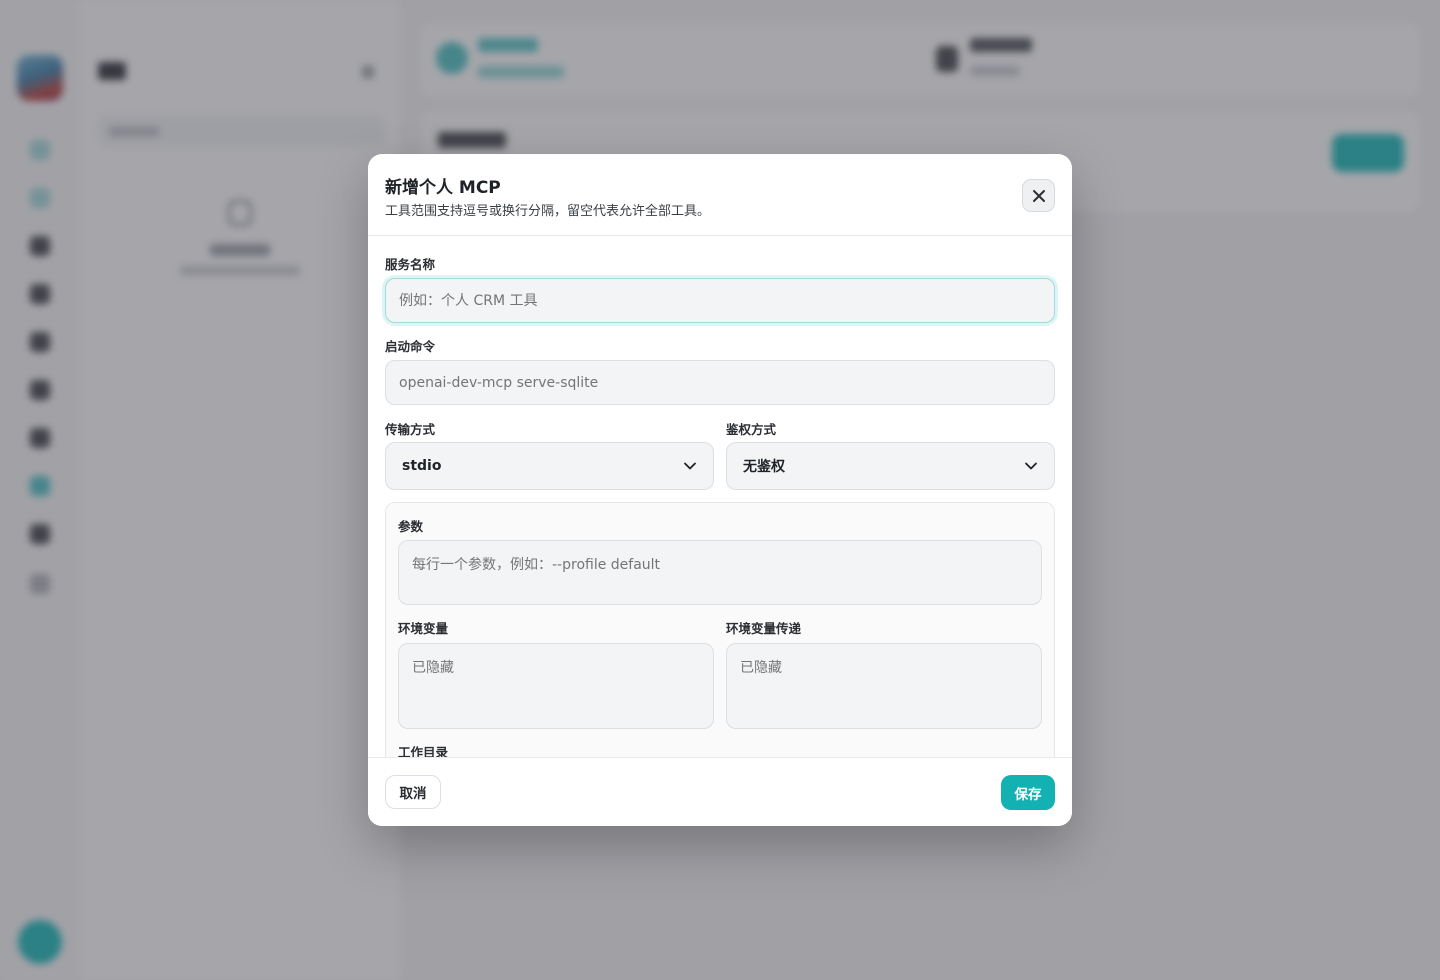 The width and height of the screenshot is (1440, 980). What do you see at coordinates (720, 195) in the screenshot?
I see `dialog-header: 新增个人 MCP 工具范围支持逗号或换行分隔，留空代表允许全部工具。` at bounding box center [720, 195].